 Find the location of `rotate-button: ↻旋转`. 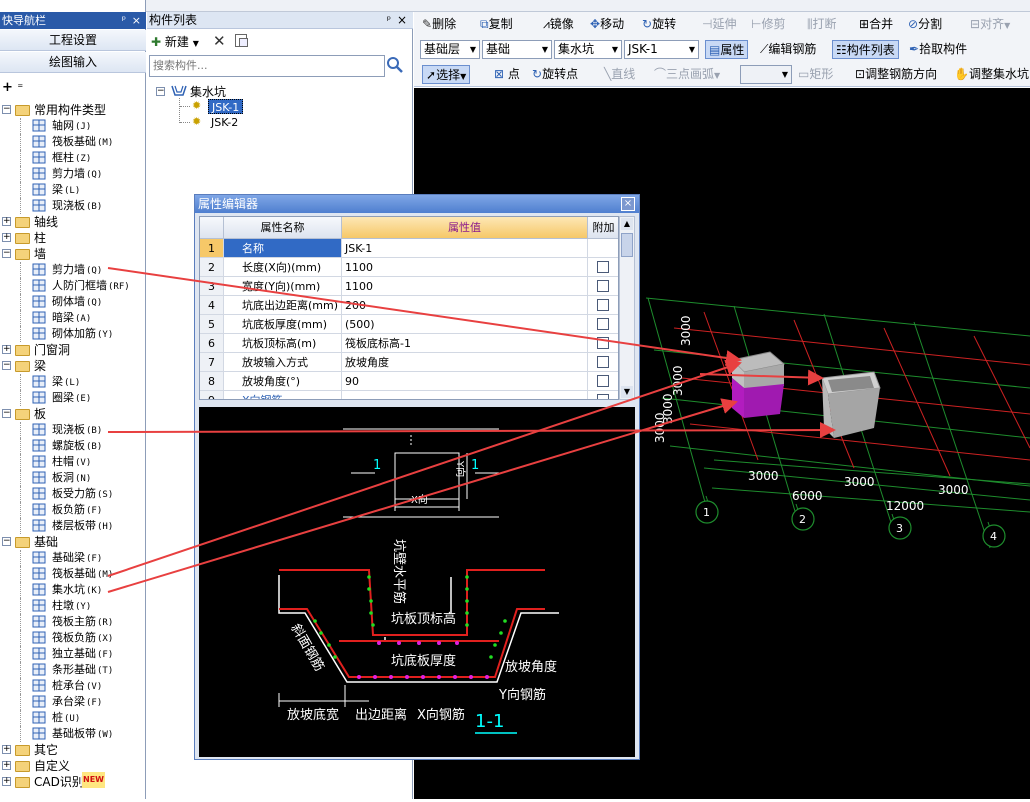

rotate-button: ↻旋转 is located at coordinates (659, 24).